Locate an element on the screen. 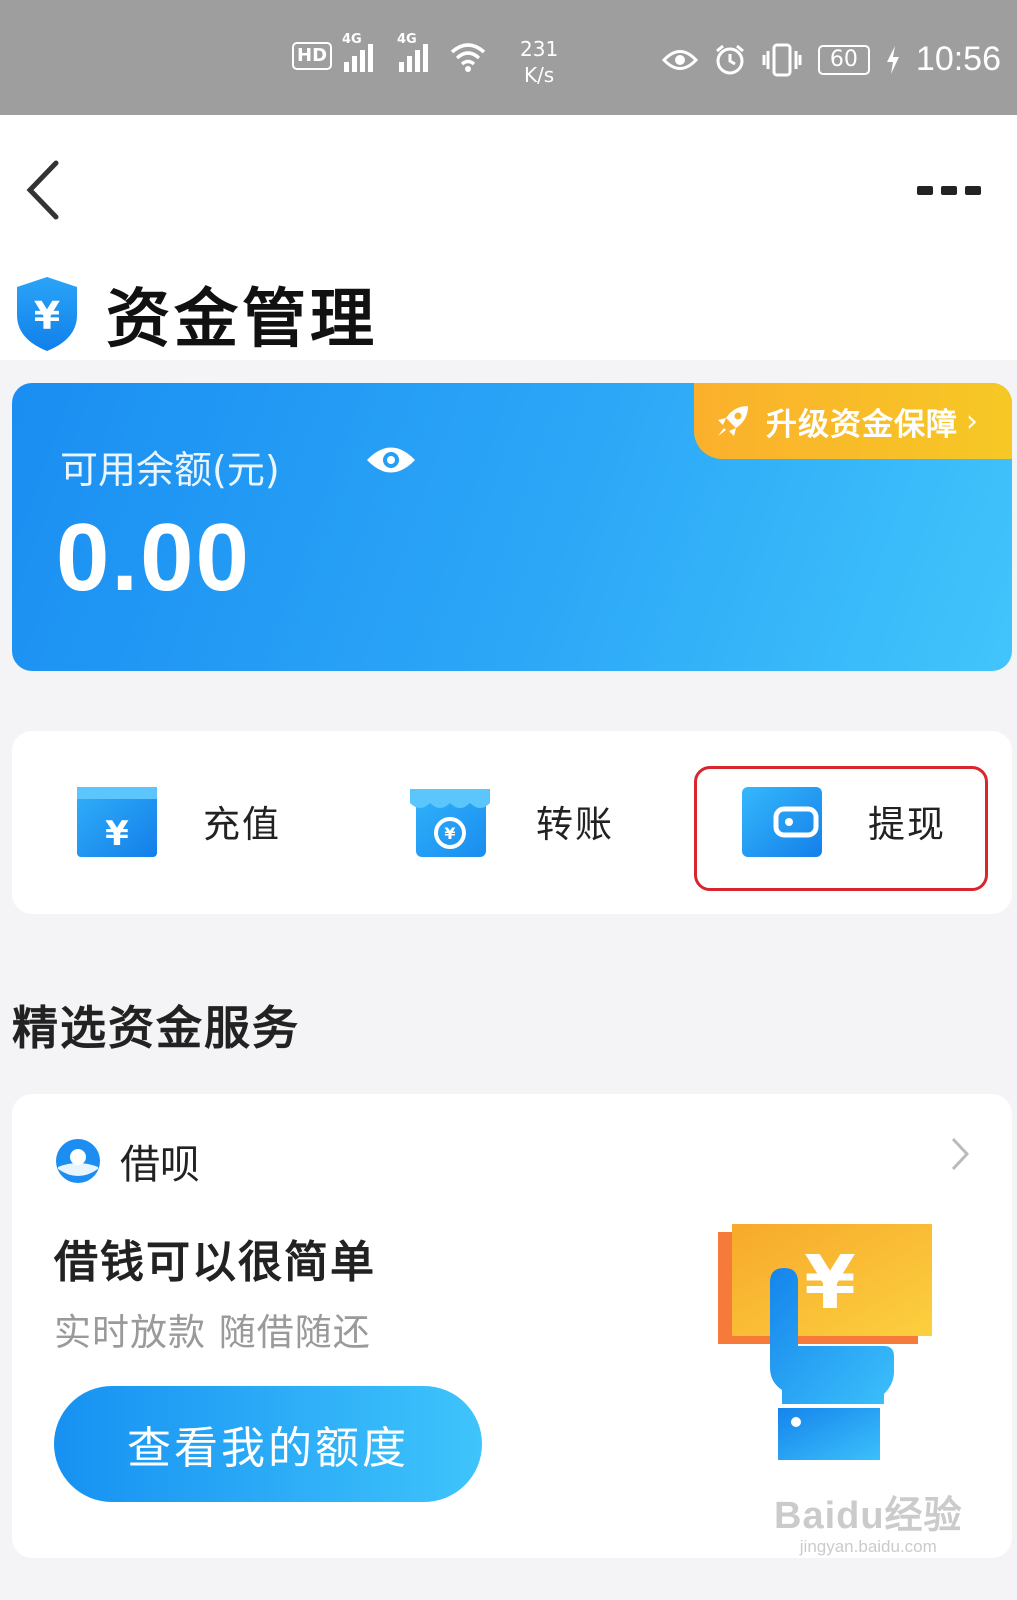 This screenshot has width=1017, height=1600. withdraw-label: 提现 is located at coordinates (907, 824).